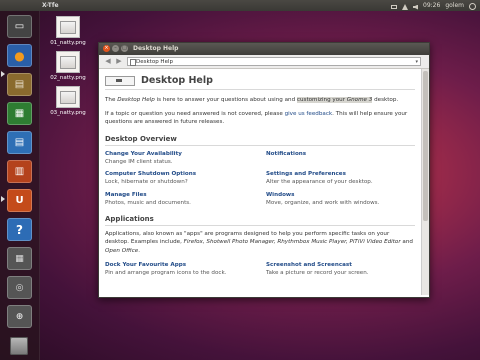  Describe the element at coordinates (19, 200) in the screenshot. I see `software-center-icon: U` at that location.